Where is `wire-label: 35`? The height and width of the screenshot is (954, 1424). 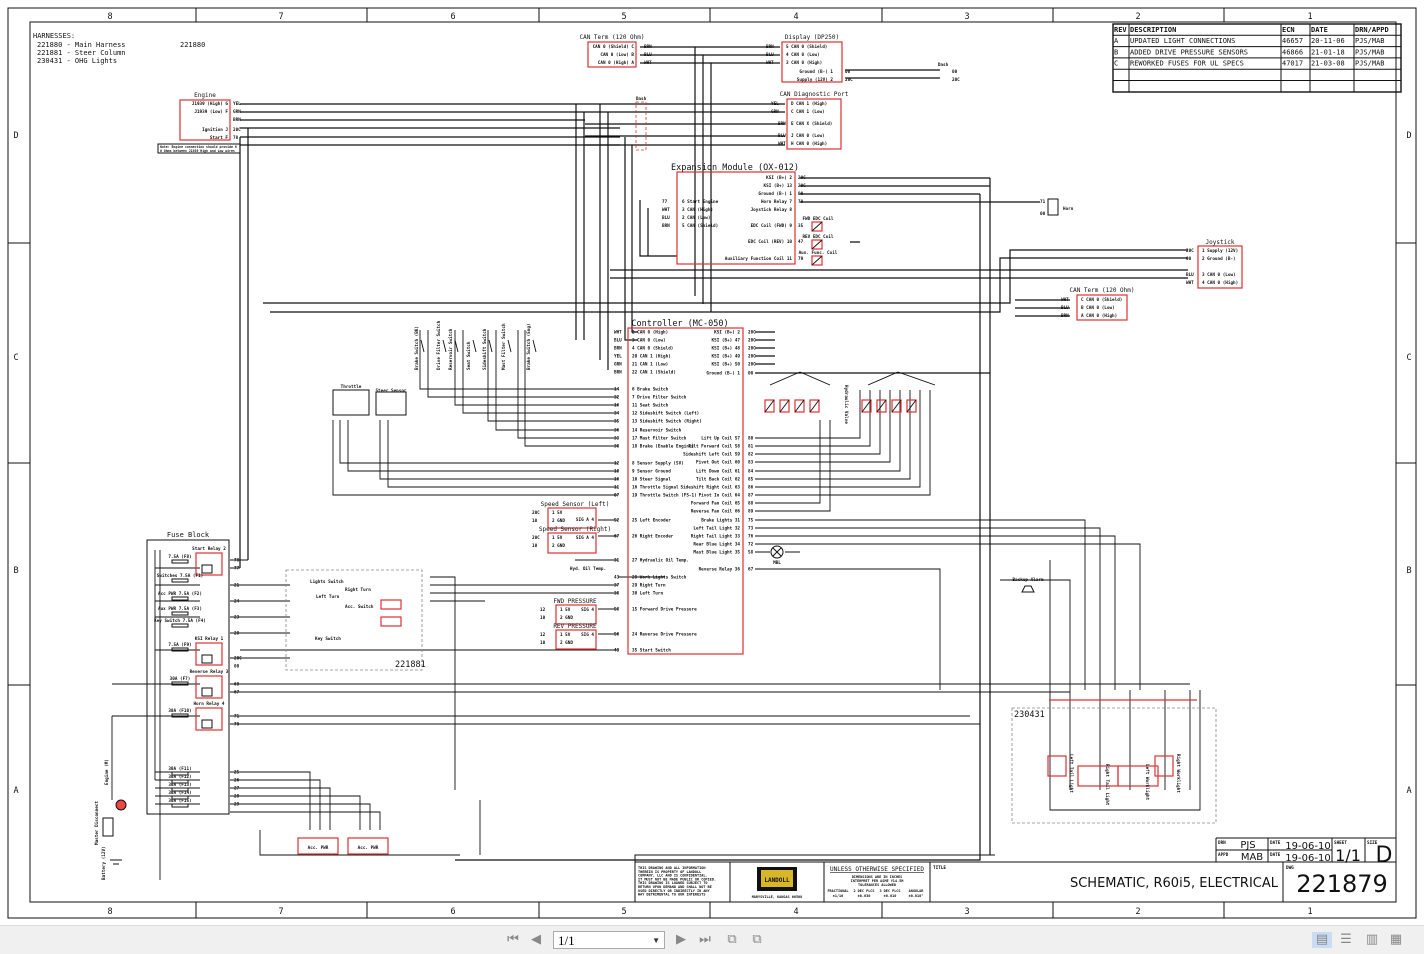
wire-label: 35 is located at coordinates (617, 422).